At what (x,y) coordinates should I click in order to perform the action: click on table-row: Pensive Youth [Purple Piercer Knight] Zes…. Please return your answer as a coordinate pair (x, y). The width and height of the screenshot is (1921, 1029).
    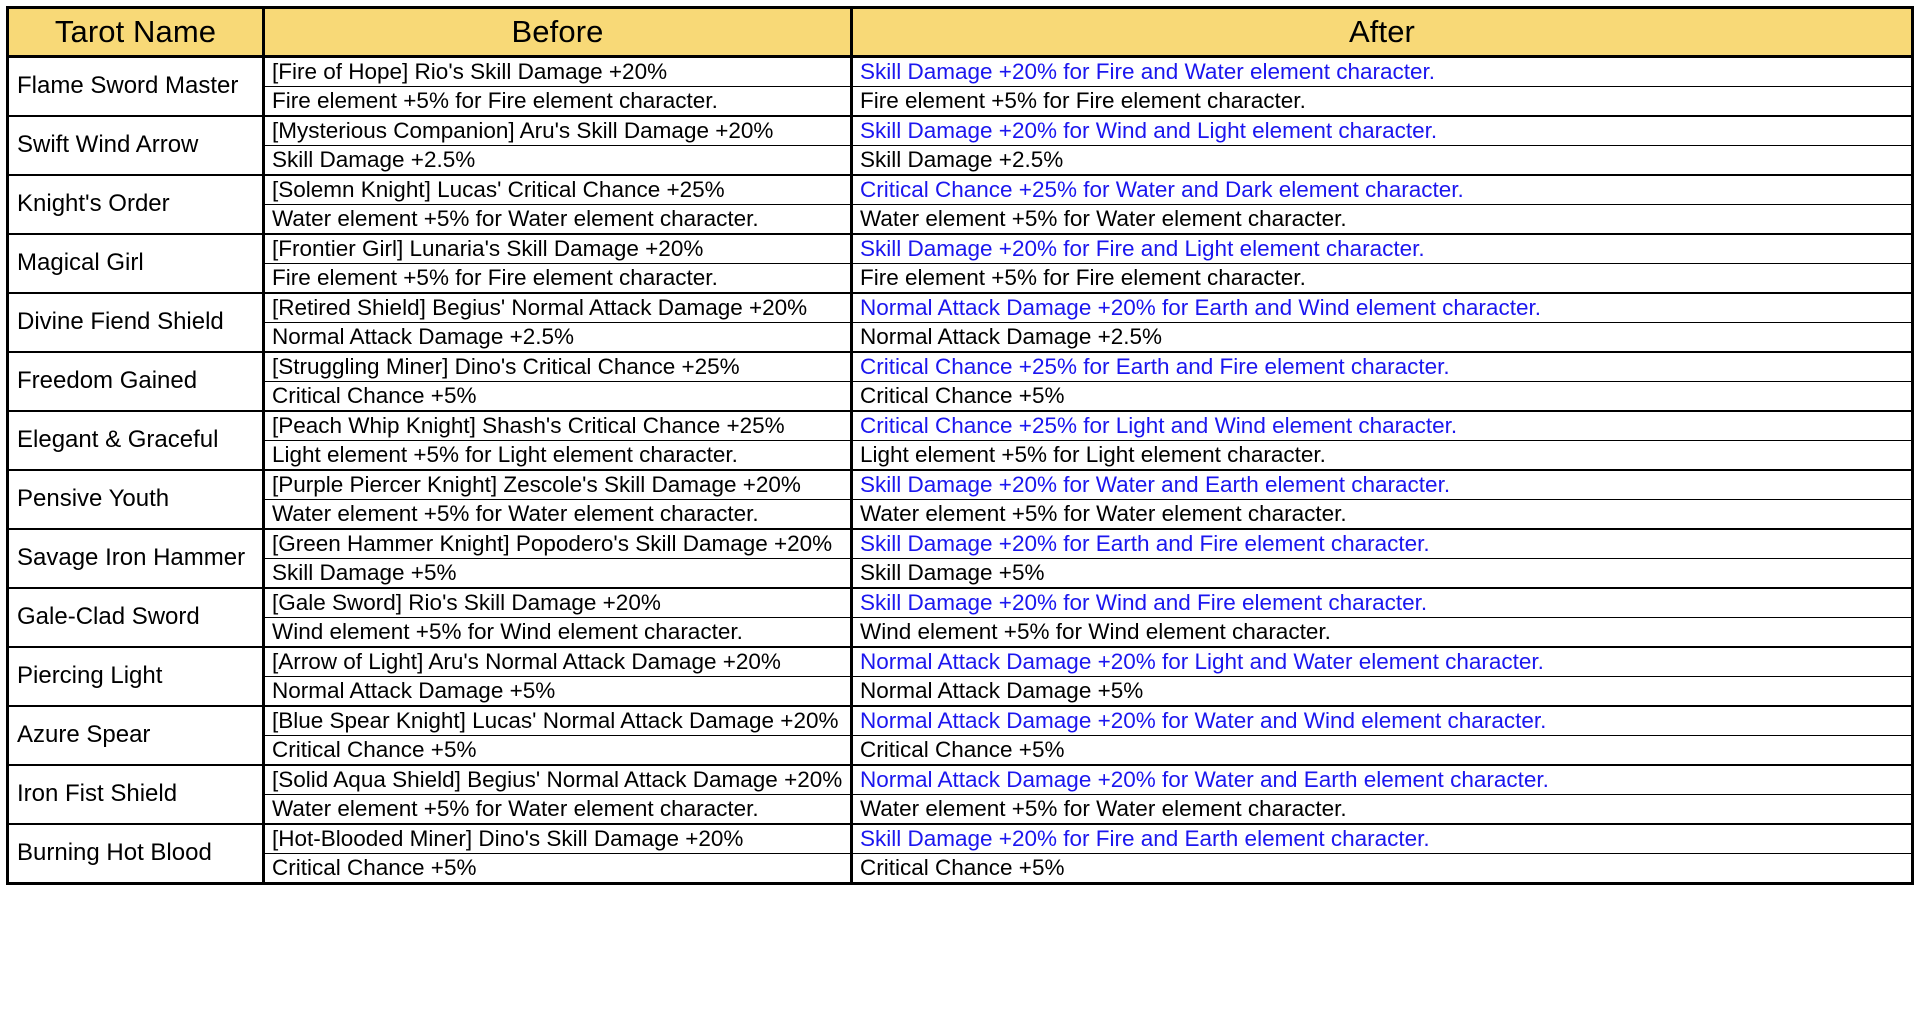
    Looking at the image, I should click on (960, 499).